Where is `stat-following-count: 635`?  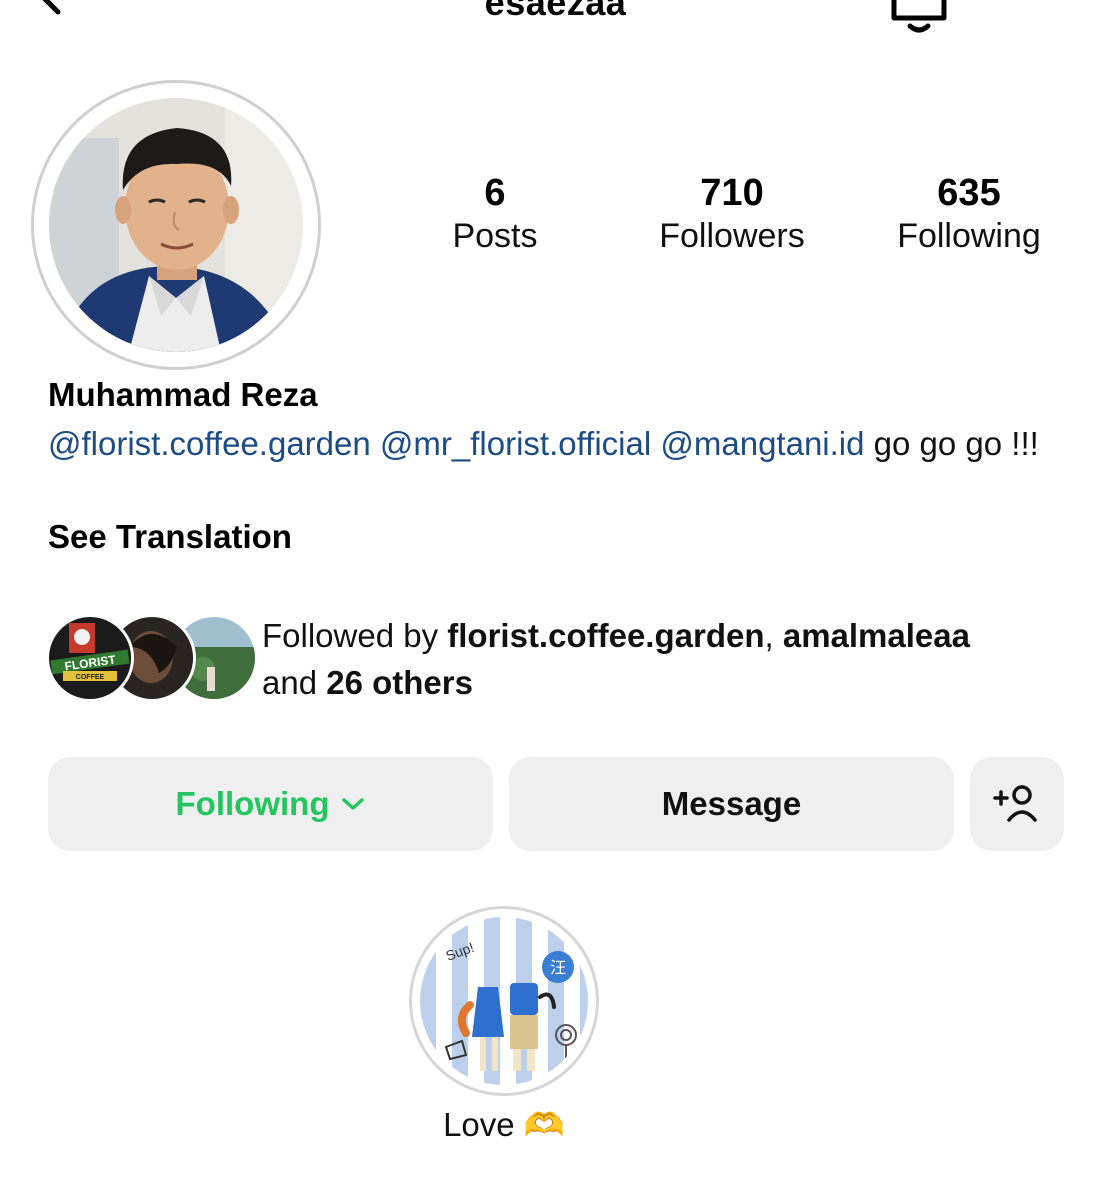
stat-following-count: 635 is located at coordinates (969, 193).